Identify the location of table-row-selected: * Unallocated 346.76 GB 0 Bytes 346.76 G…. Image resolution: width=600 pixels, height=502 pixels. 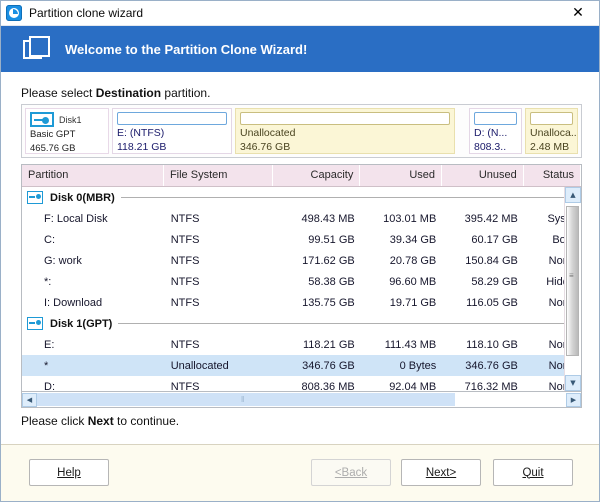
(301, 365).